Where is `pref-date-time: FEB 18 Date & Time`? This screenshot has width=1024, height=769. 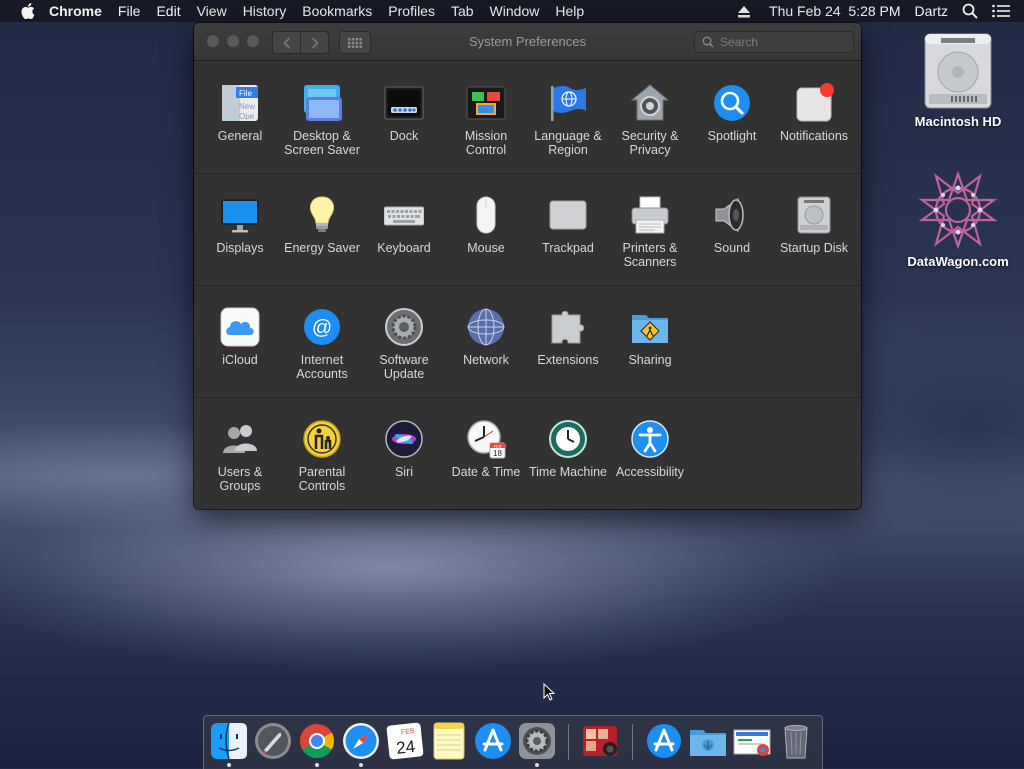 pref-date-time: FEB 18 Date & Time is located at coordinates (486, 449).